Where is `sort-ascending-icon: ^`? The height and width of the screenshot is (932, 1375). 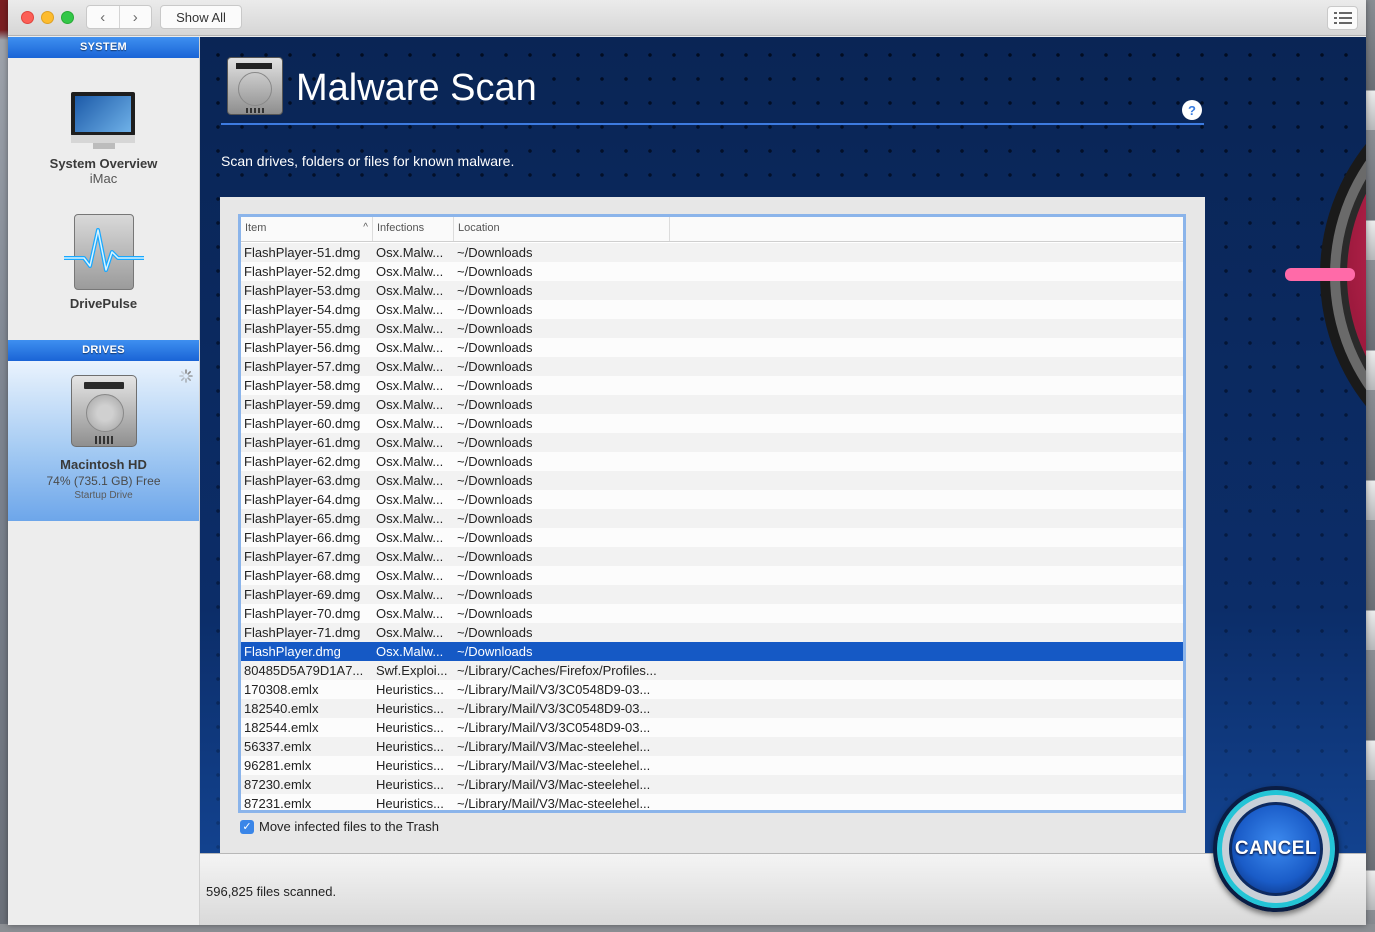 sort-ascending-icon: ^ is located at coordinates (365, 227).